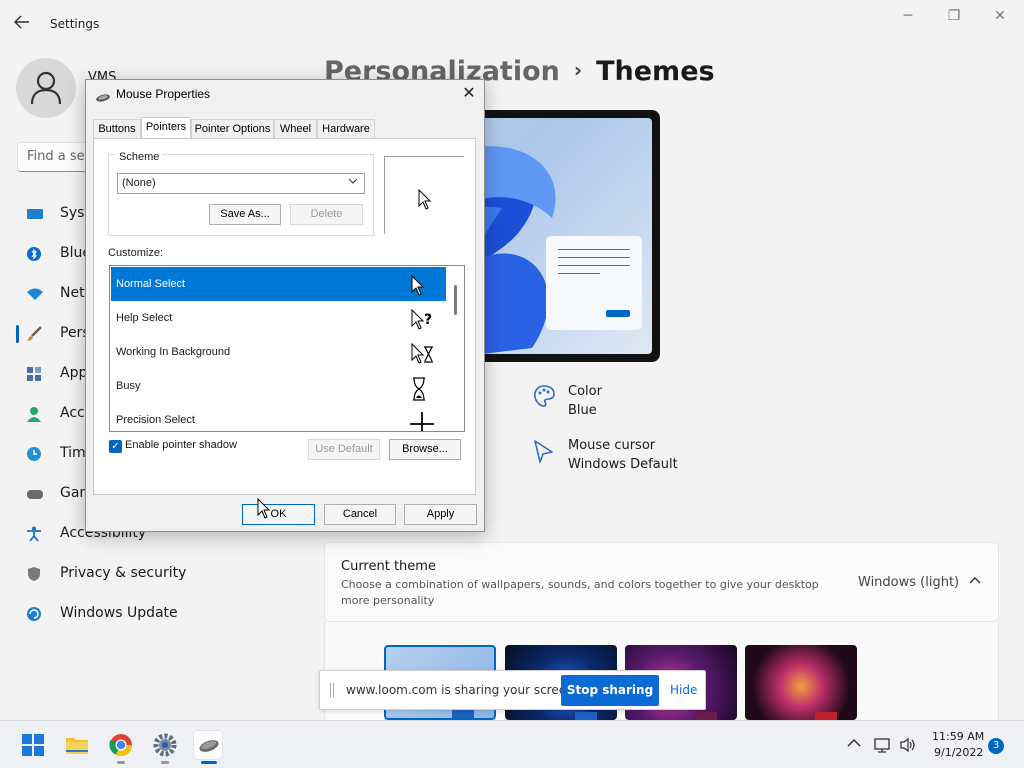 The height and width of the screenshot is (768, 1024). I want to click on palette-icon, so click(544, 399).